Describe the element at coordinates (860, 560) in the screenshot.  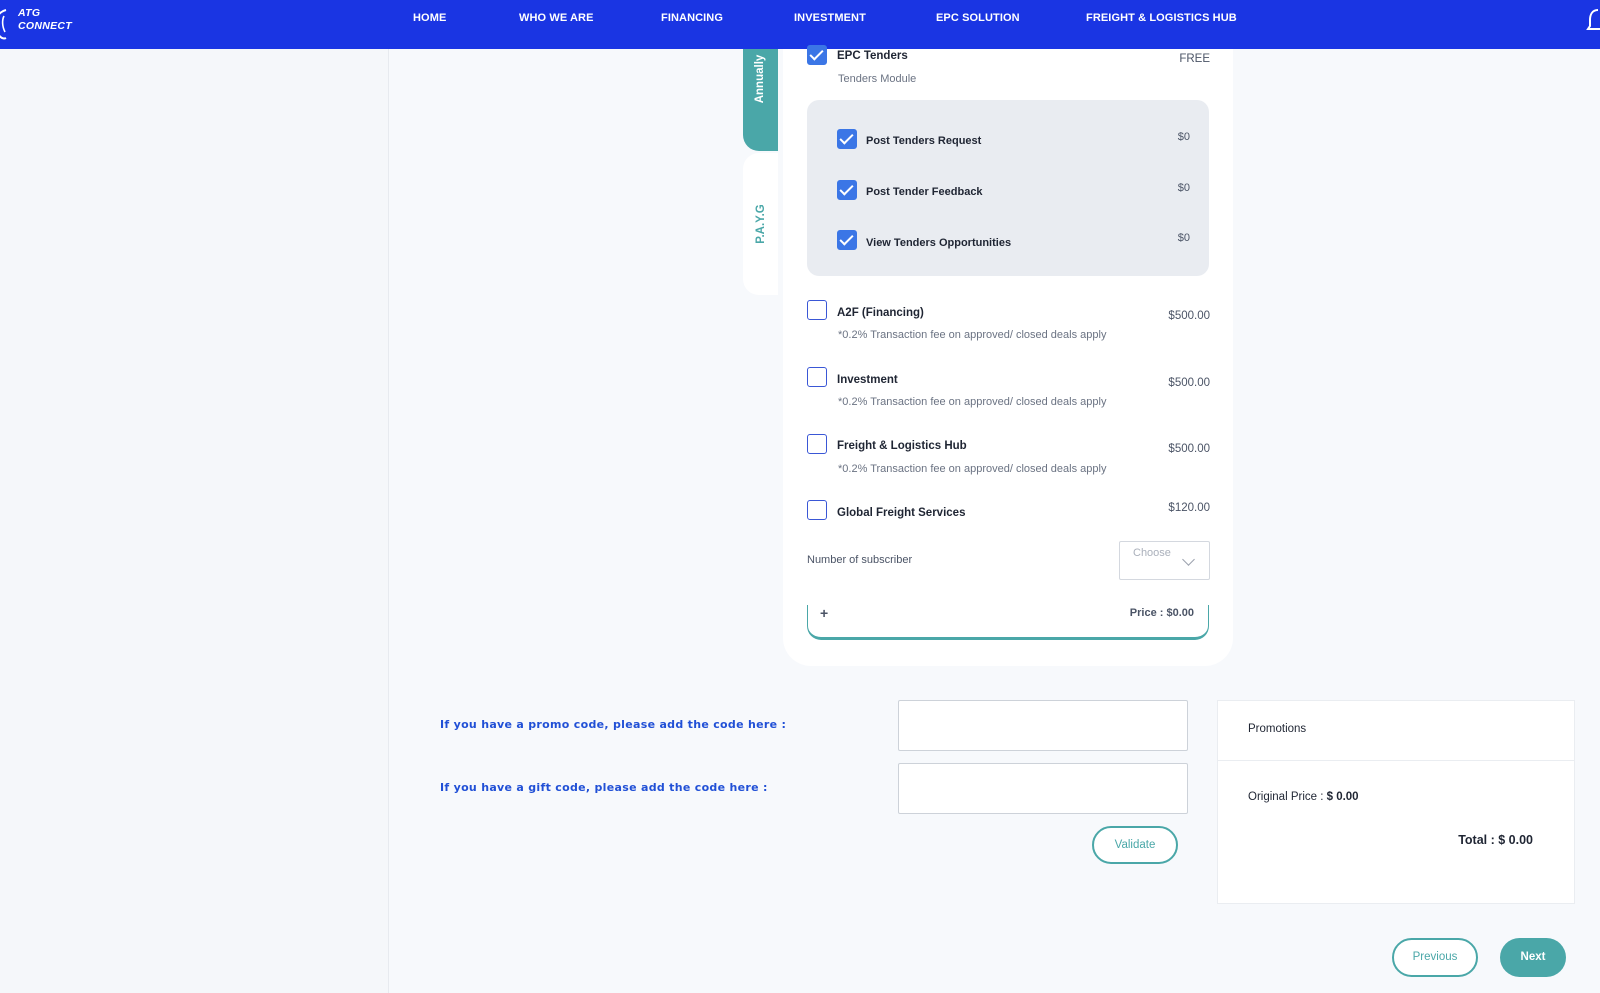
I see `subscriber-label: Number of subscriber` at that location.